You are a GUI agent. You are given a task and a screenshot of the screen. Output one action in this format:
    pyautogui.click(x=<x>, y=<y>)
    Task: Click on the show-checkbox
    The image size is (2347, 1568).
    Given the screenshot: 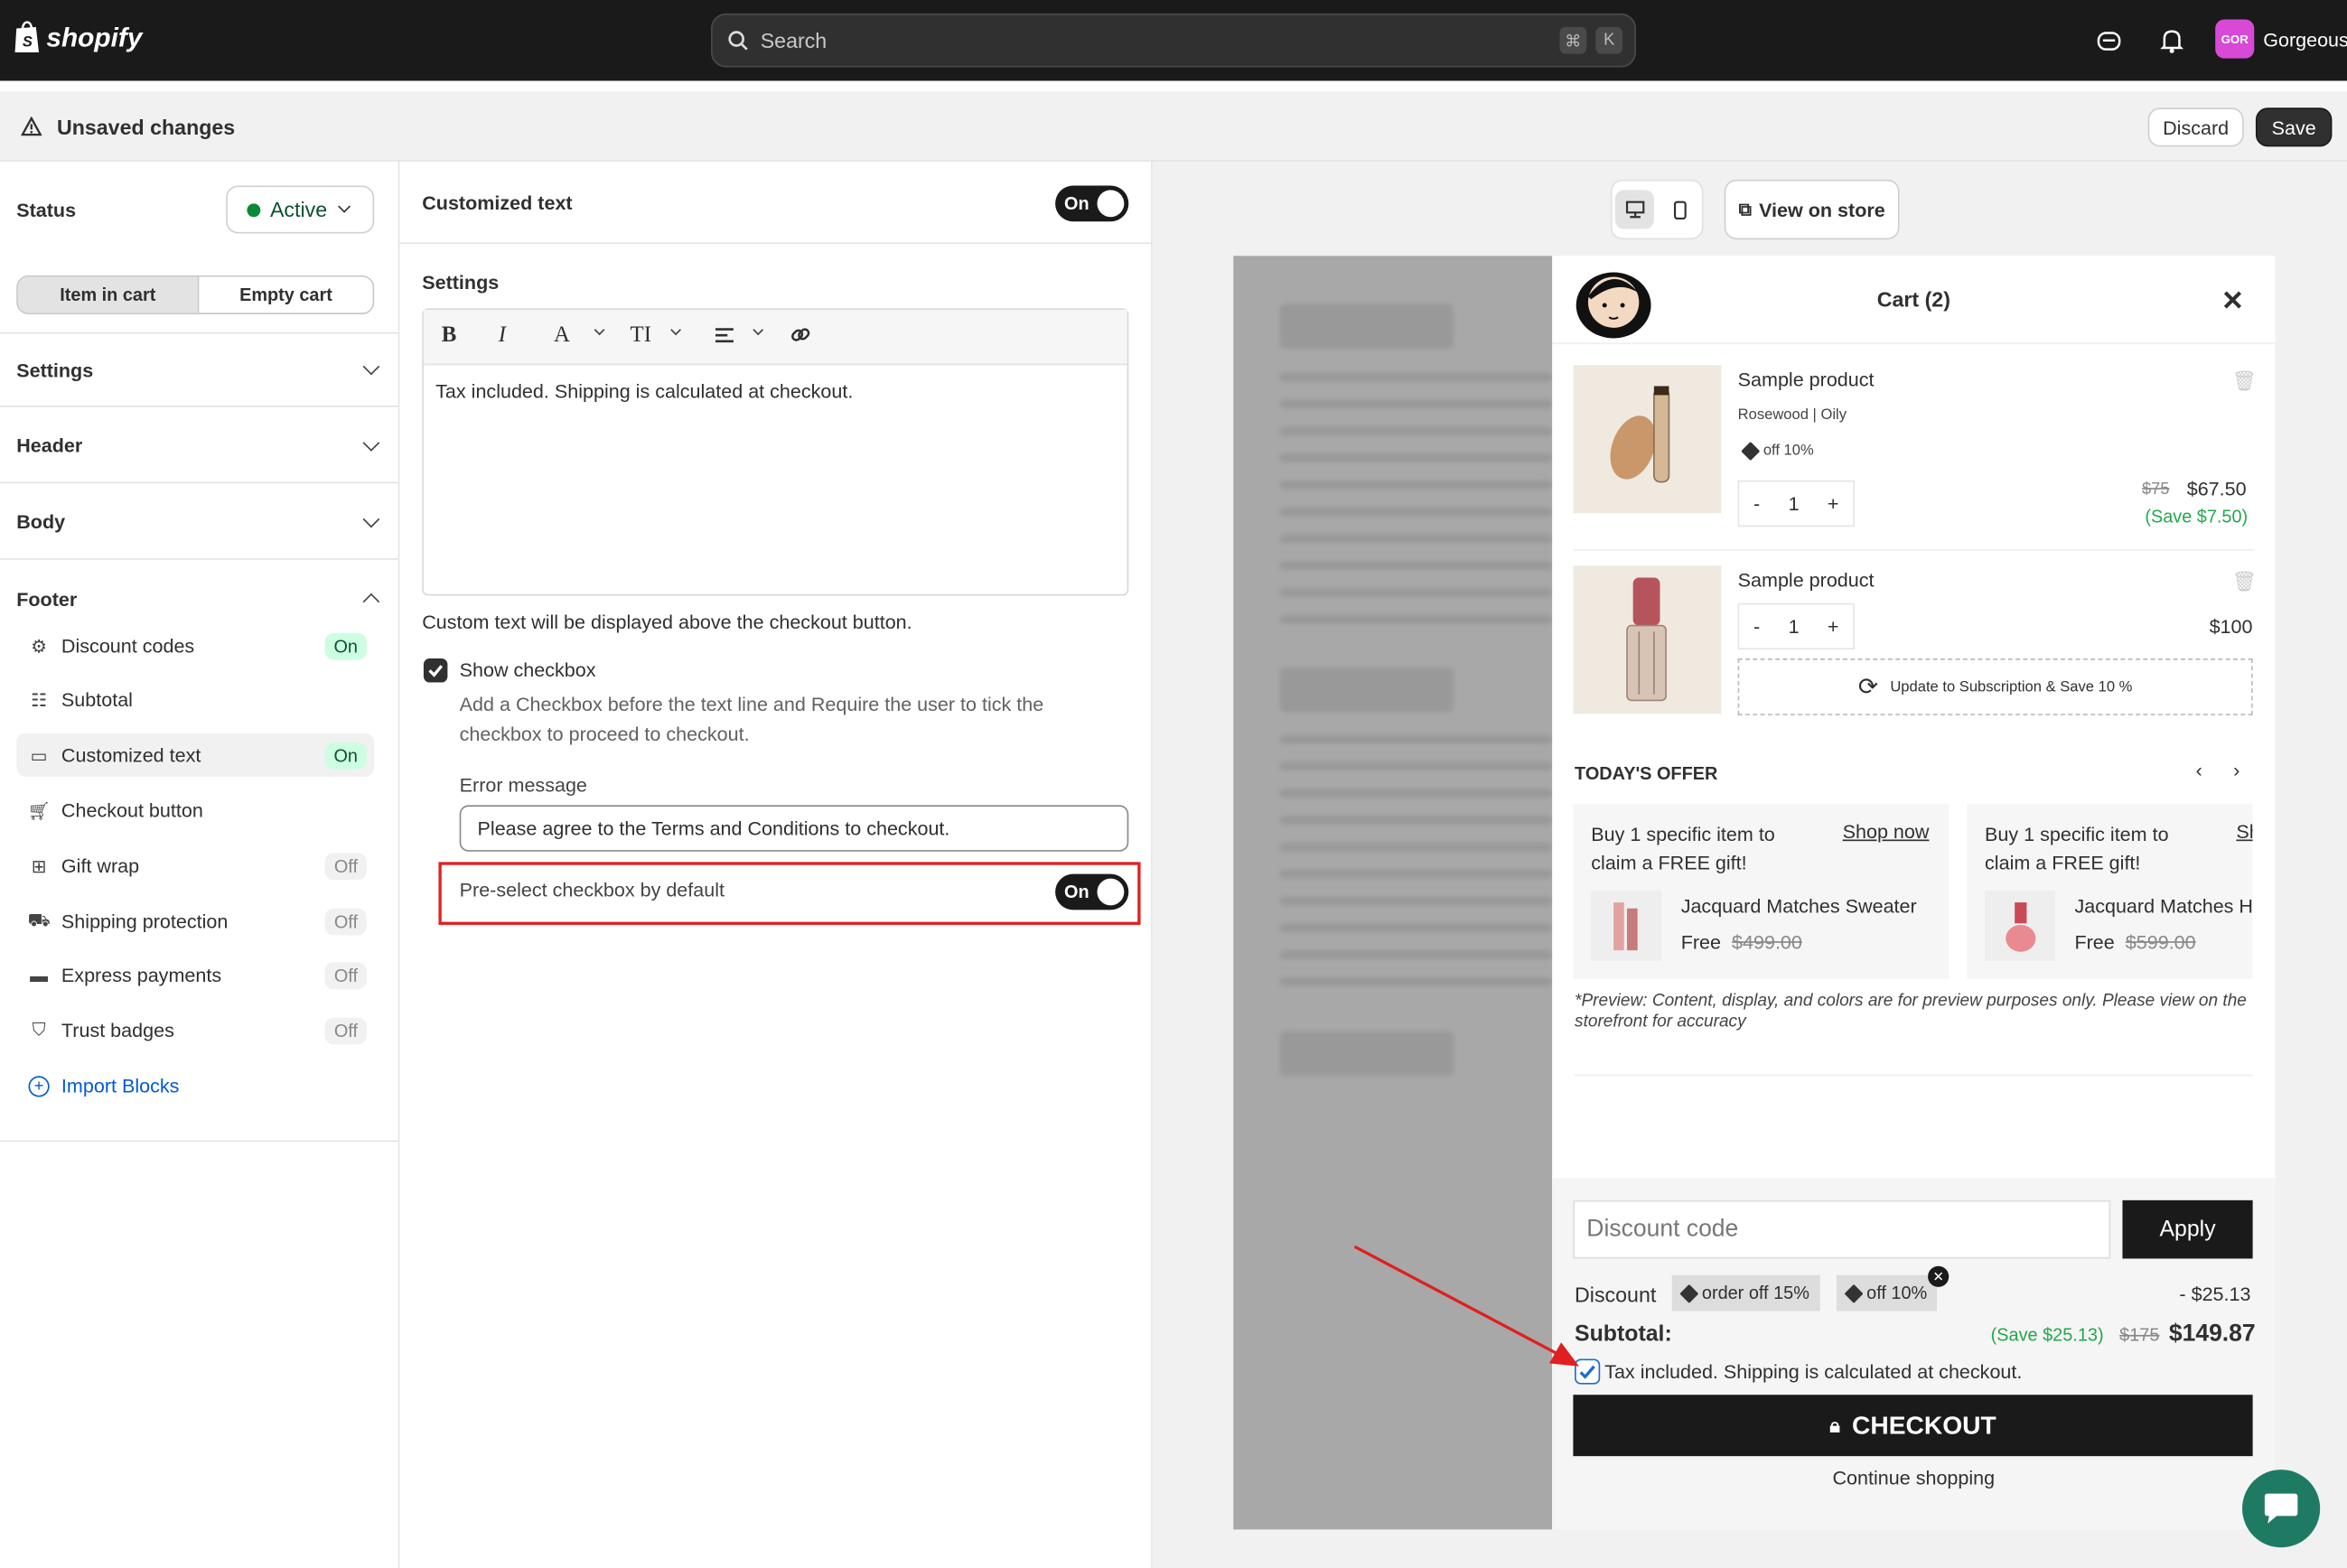 What is the action you would take?
    pyautogui.click(x=435, y=670)
    